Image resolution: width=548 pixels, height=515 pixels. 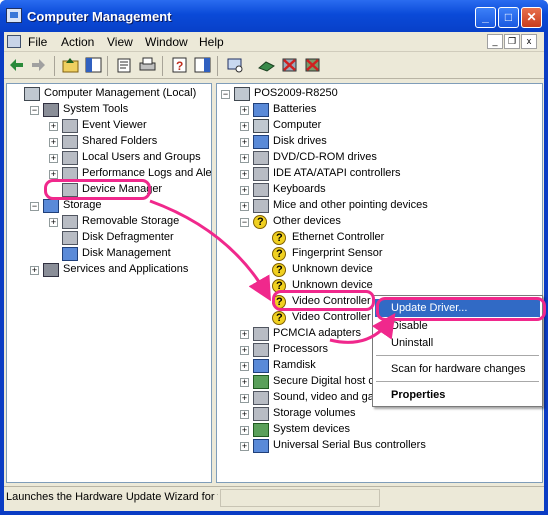 I want to click on console-tree-row: + Removable Storage, so click(x=109, y=222).